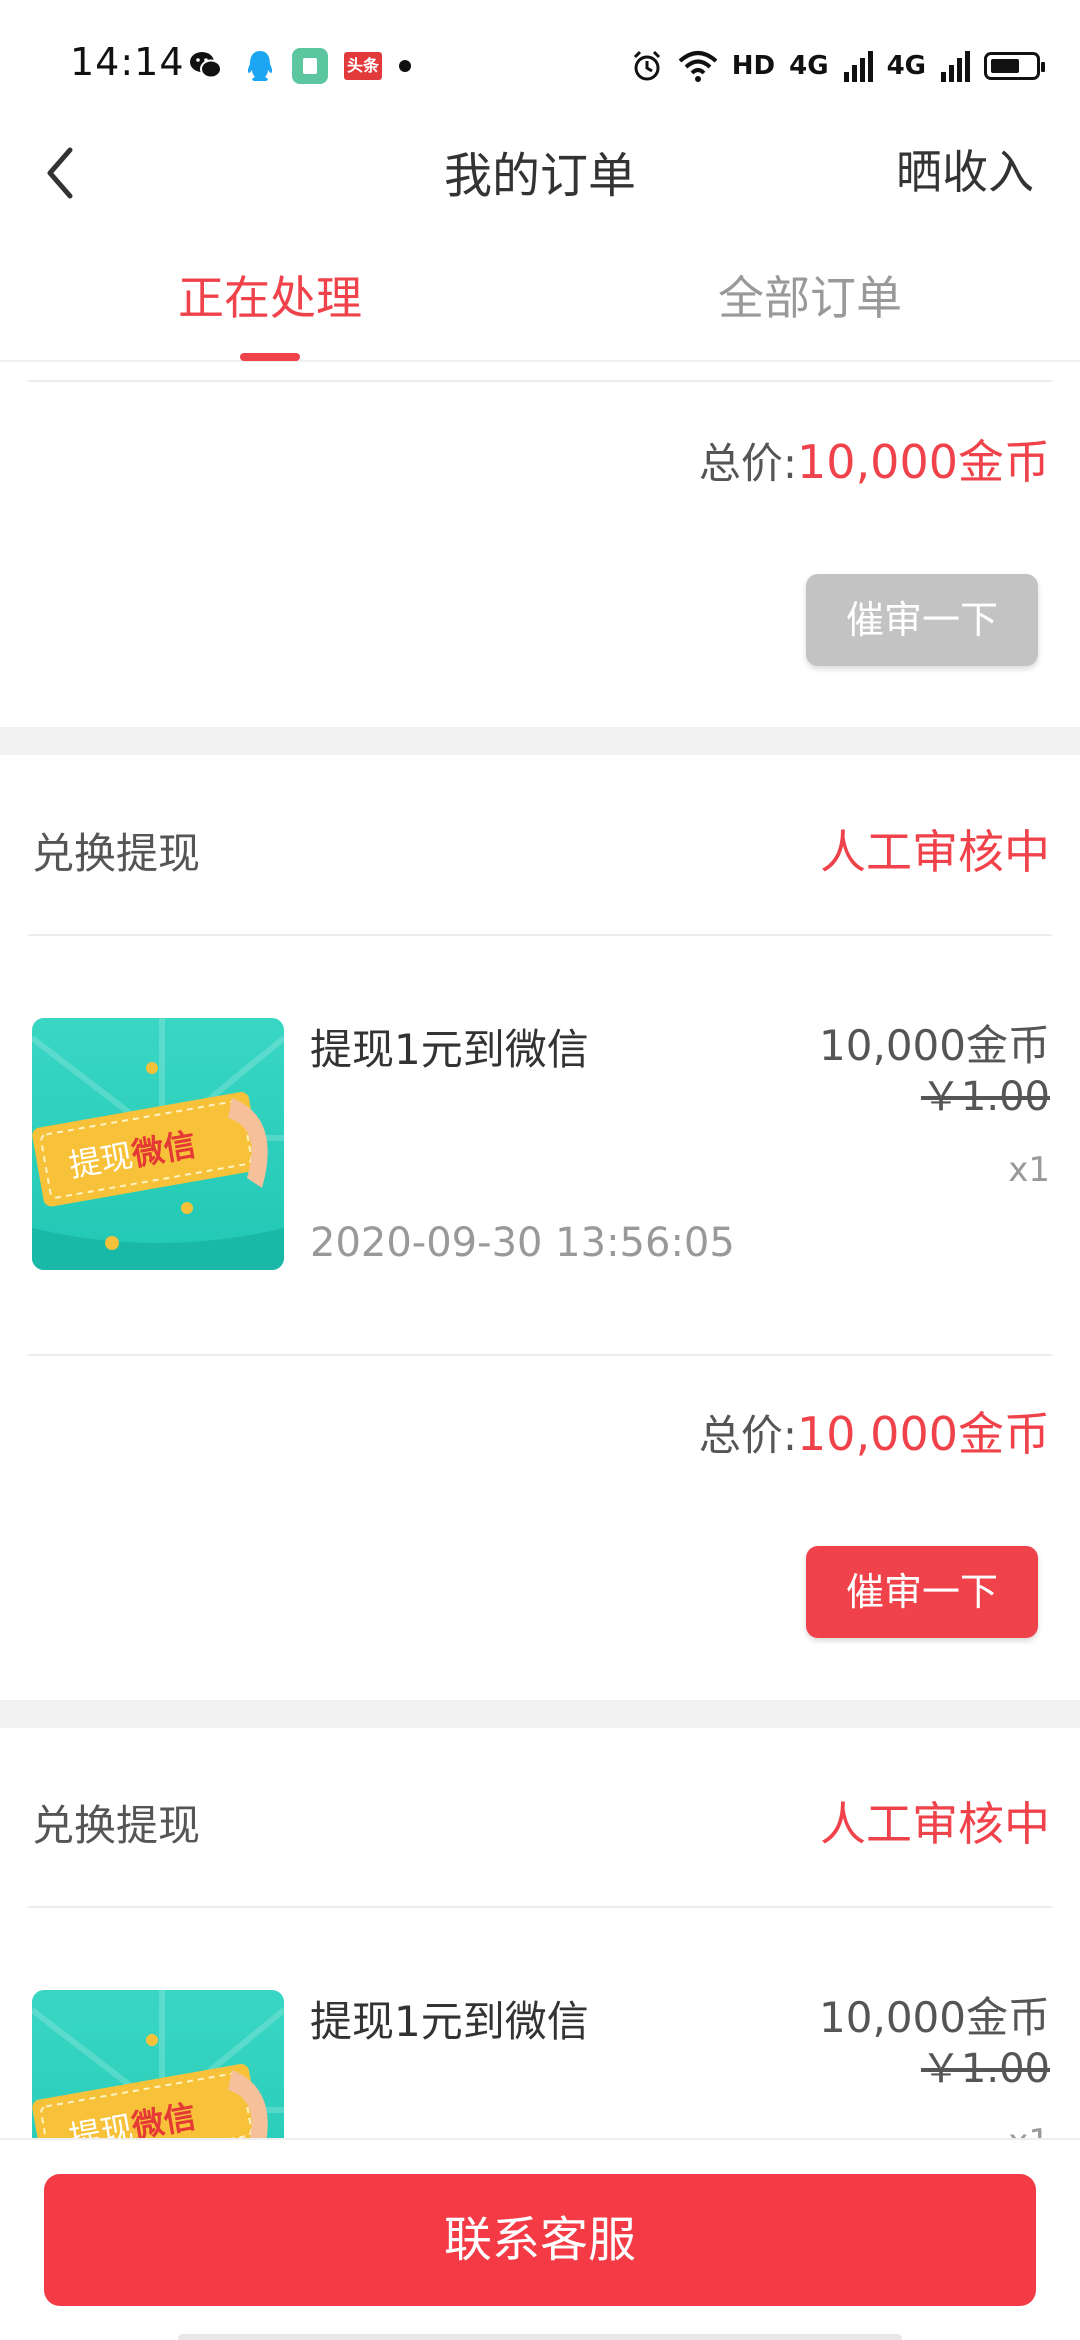 Image resolution: width=1080 pixels, height=2340 pixels. Describe the element at coordinates (809, 66) in the screenshot. I see `network-4g-label-1: 4G` at that location.